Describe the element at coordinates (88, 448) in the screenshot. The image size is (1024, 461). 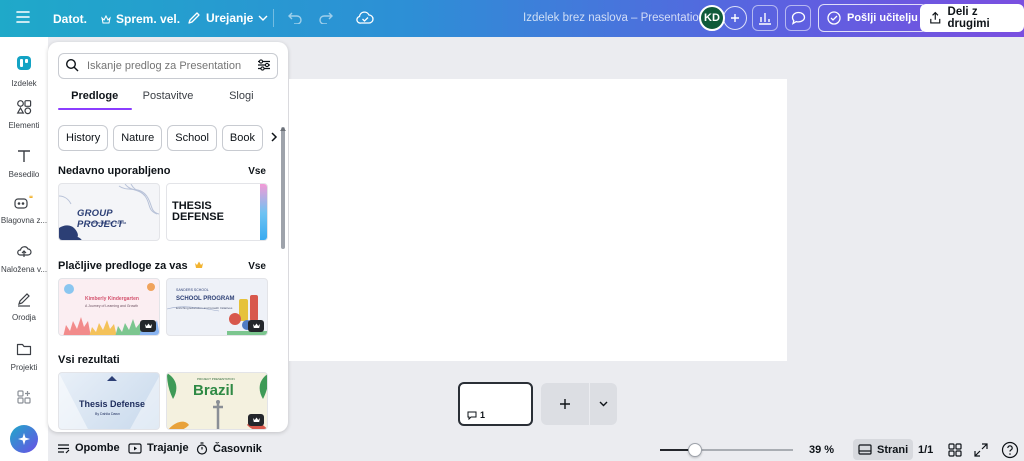
I see `notes-button: Opombe` at that location.